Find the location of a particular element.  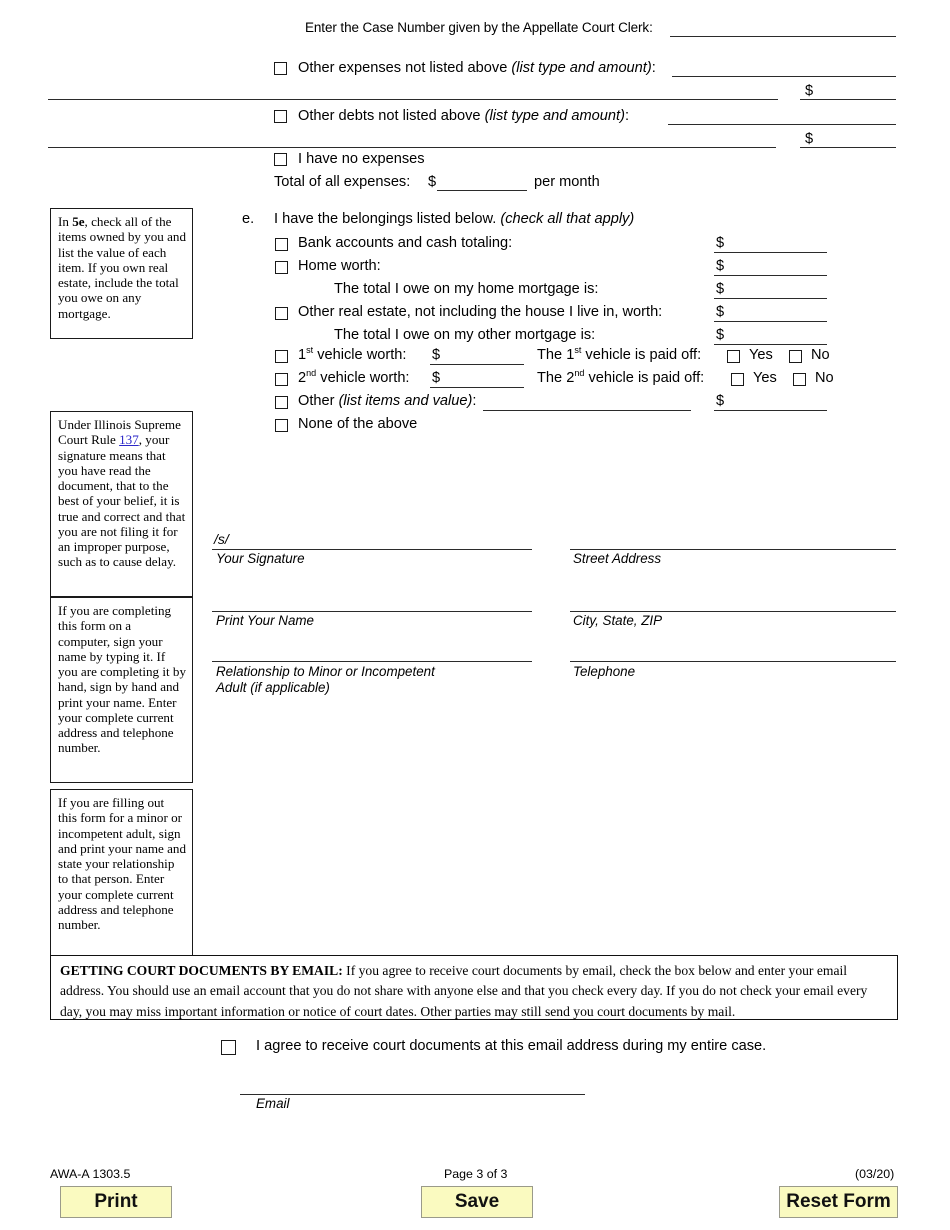

checkbox-other-real-estate is located at coordinates (281, 313).